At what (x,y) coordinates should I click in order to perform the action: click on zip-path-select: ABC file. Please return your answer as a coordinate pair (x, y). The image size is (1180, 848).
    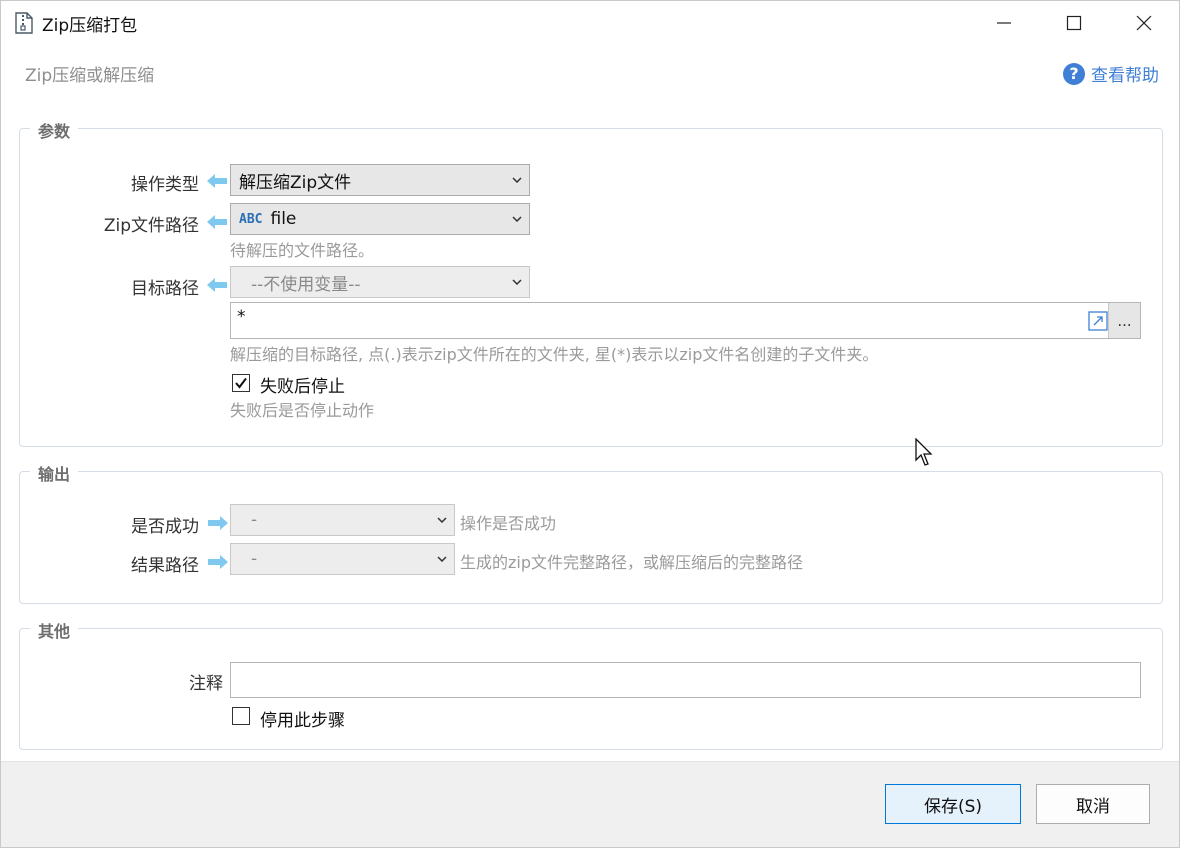
    Looking at the image, I should click on (380, 219).